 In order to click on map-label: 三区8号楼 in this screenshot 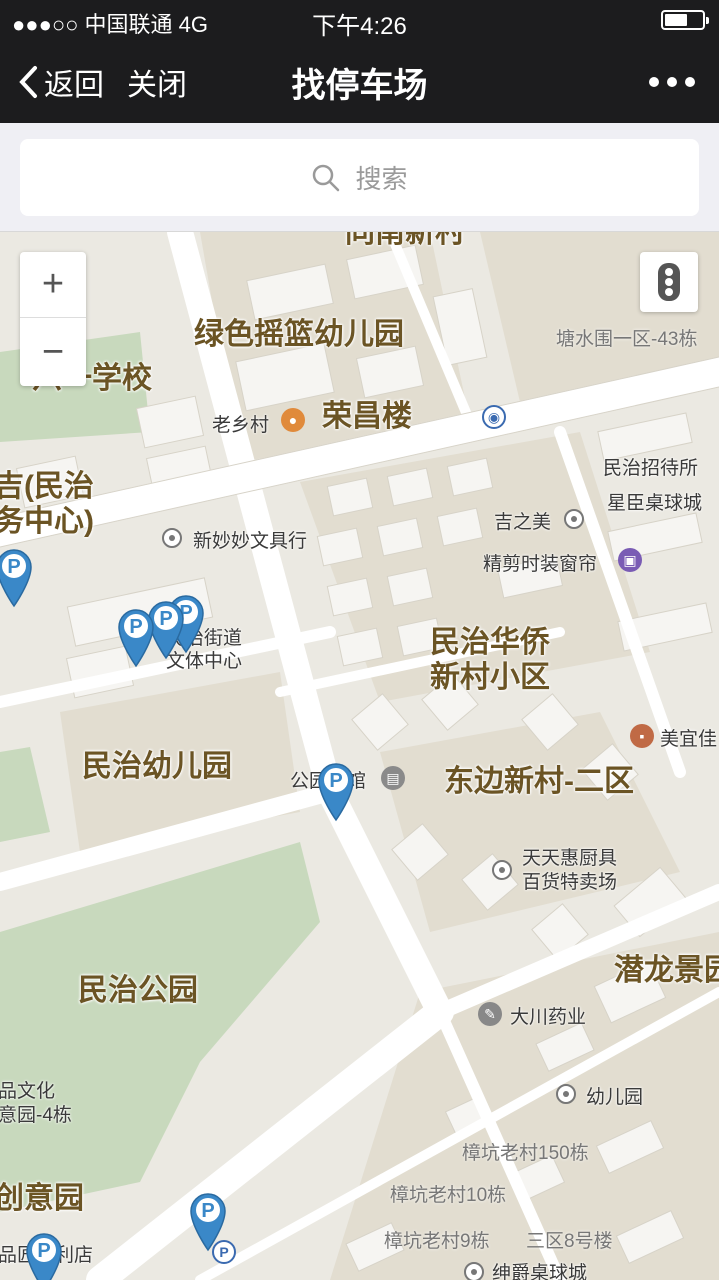, I will do `click(569, 1241)`.